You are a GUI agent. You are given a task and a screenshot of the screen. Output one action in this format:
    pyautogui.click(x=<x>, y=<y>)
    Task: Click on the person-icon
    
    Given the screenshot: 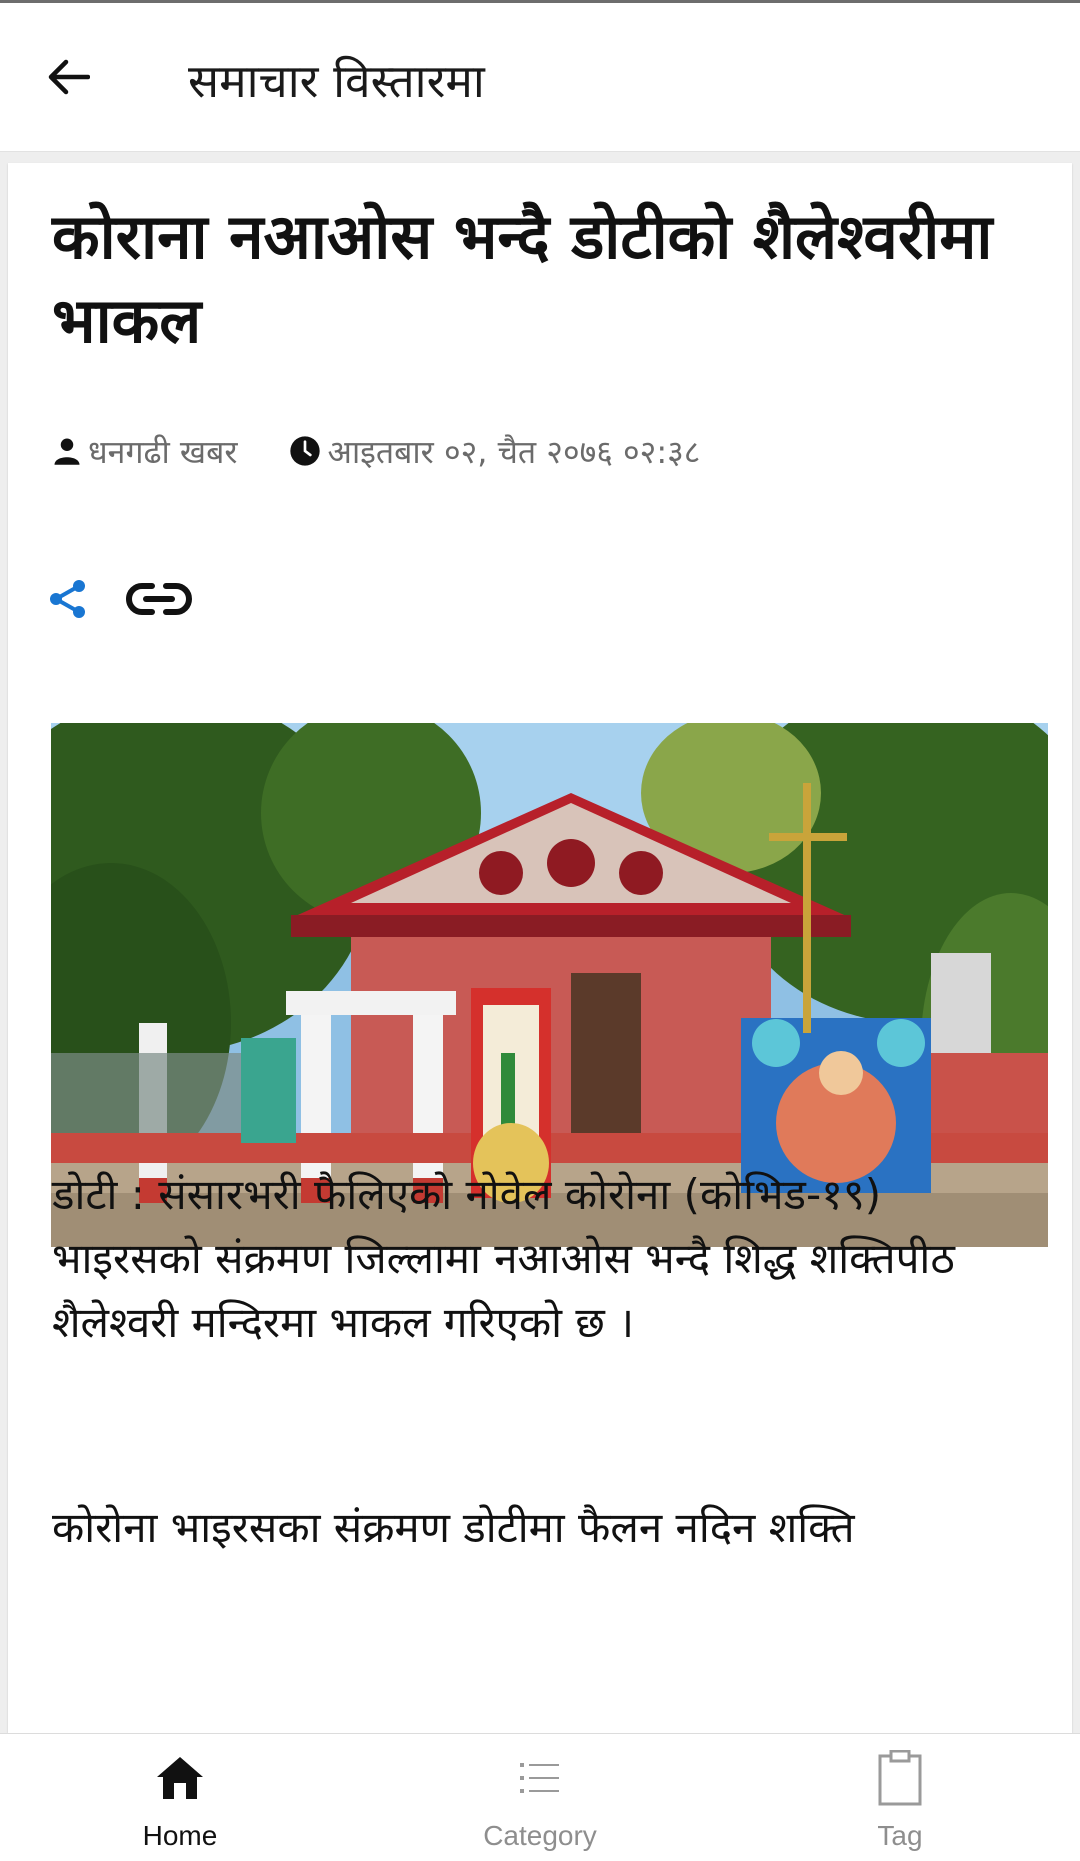 What is the action you would take?
    pyautogui.click(x=67, y=451)
    